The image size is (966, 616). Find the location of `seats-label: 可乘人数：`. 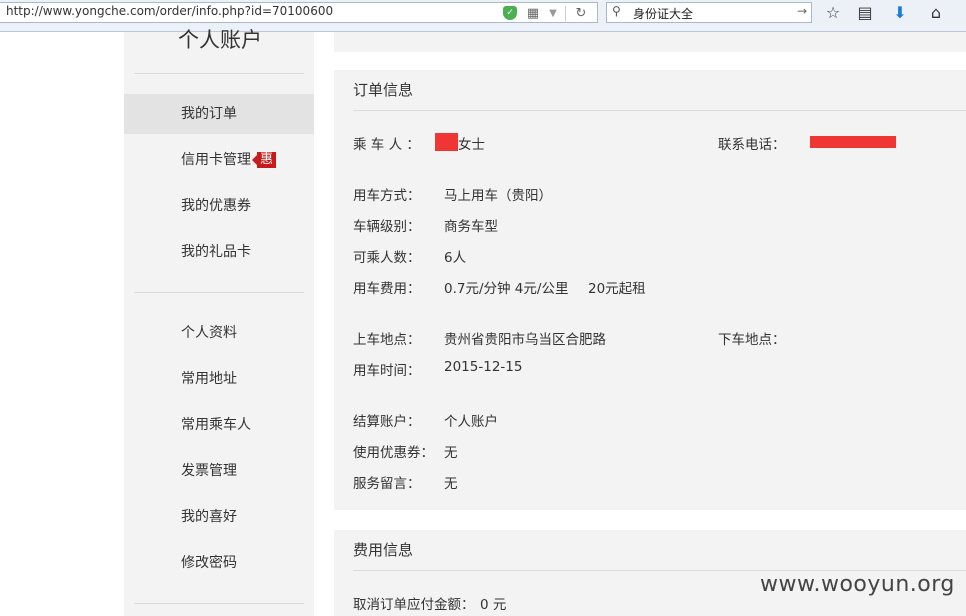

seats-label: 可乘人数： is located at coordinates (387, 258).